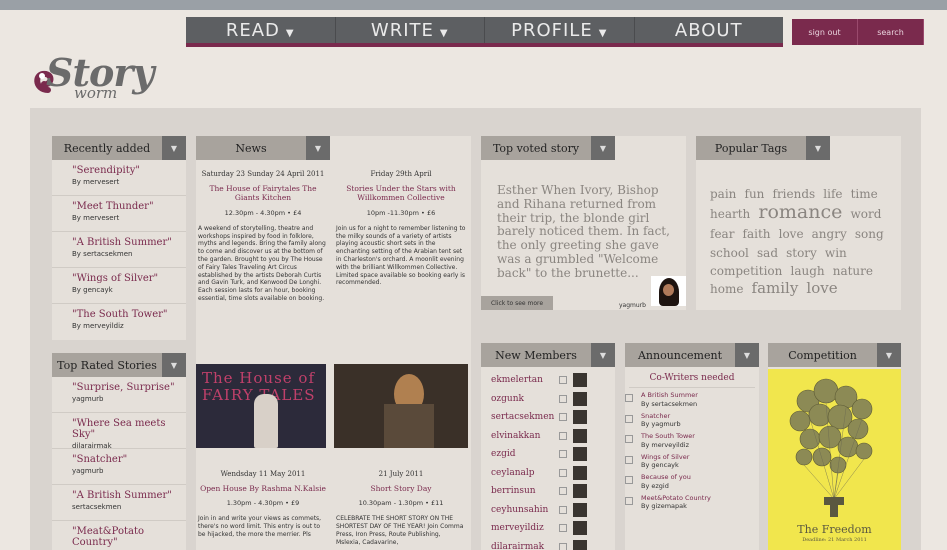 This screenshot has width=947, height=550. I want to click on announcement-item: The South Tower By merveyildiz, so click(692, 441).